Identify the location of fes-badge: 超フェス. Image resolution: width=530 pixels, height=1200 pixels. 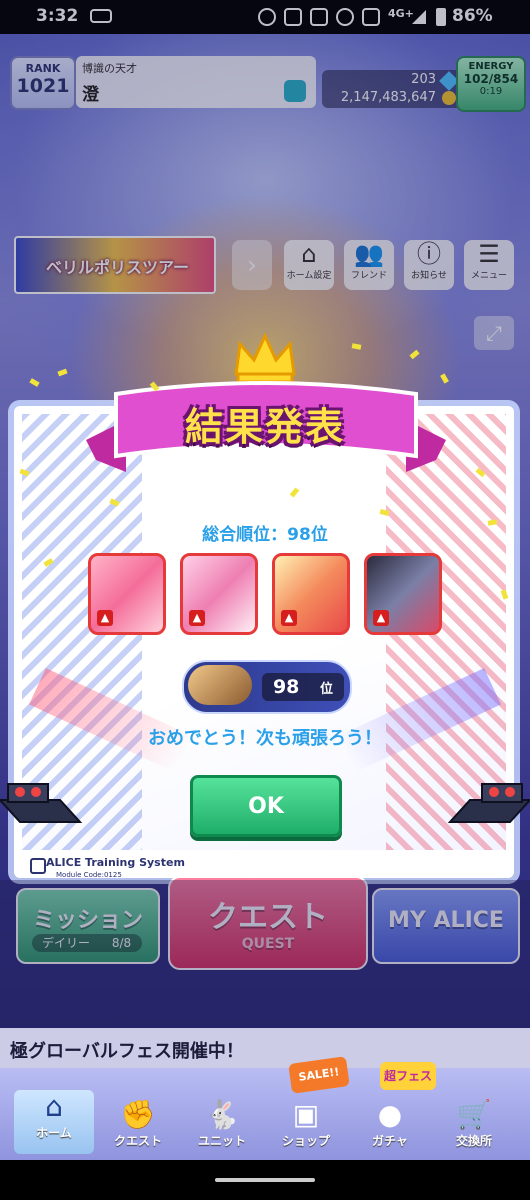
(408, 1076).